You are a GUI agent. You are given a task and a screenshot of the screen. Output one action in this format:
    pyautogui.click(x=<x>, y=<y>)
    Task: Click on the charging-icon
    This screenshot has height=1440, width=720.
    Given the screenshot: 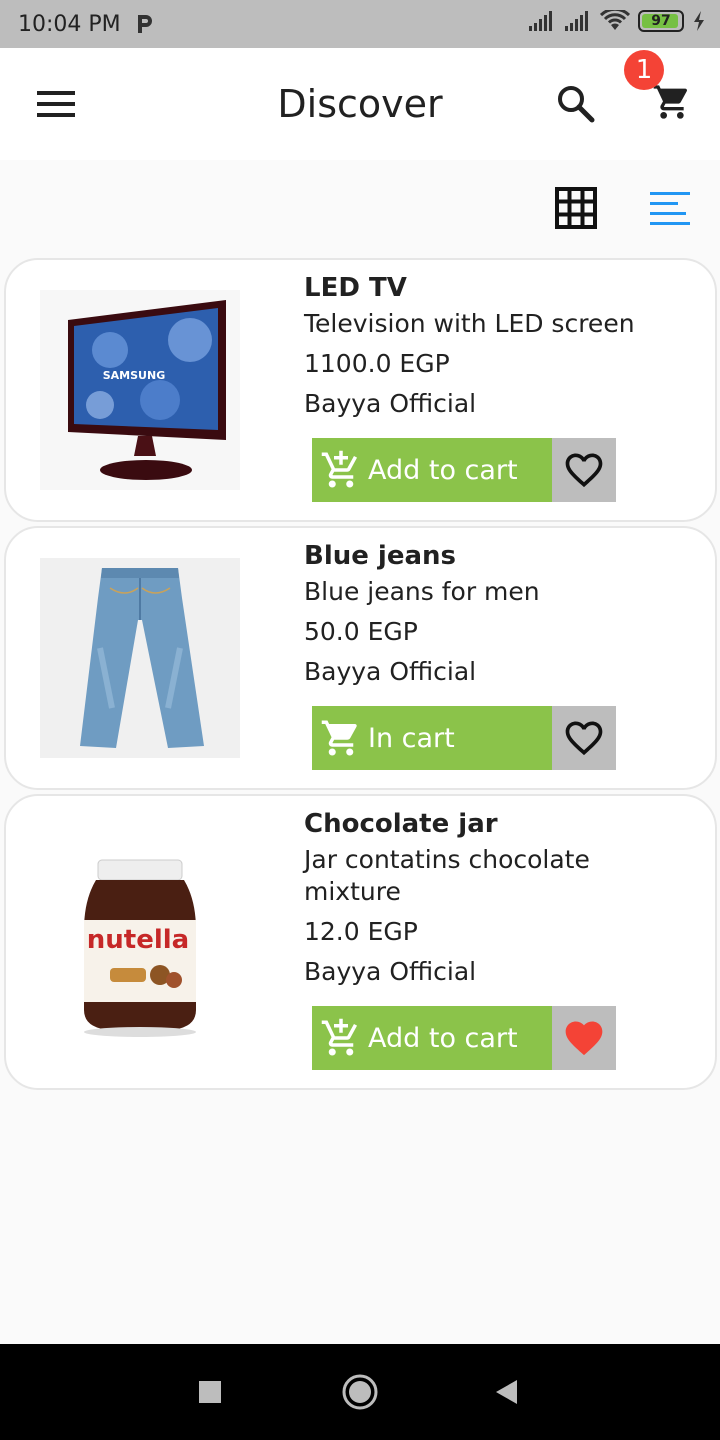 What is the action you would take?
    pyautogui.click(x=699, y=21)
    